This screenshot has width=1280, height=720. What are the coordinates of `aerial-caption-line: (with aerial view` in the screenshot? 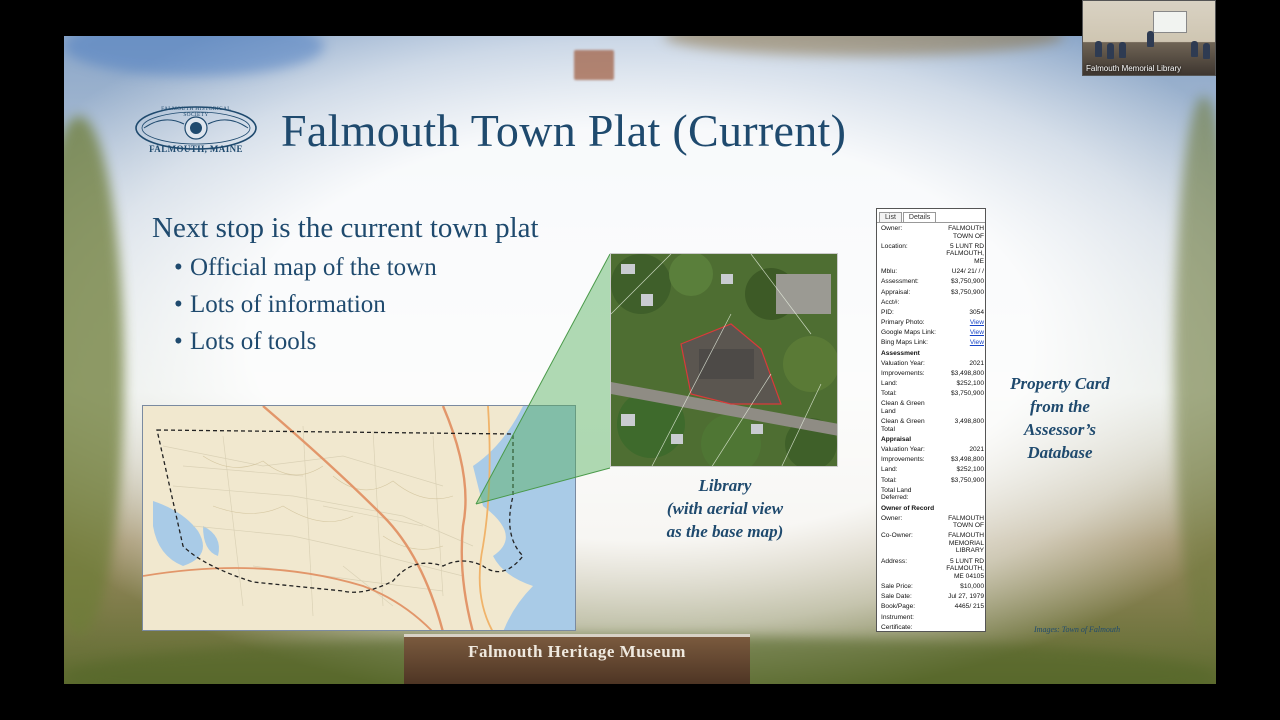 It's located at (725, 508).